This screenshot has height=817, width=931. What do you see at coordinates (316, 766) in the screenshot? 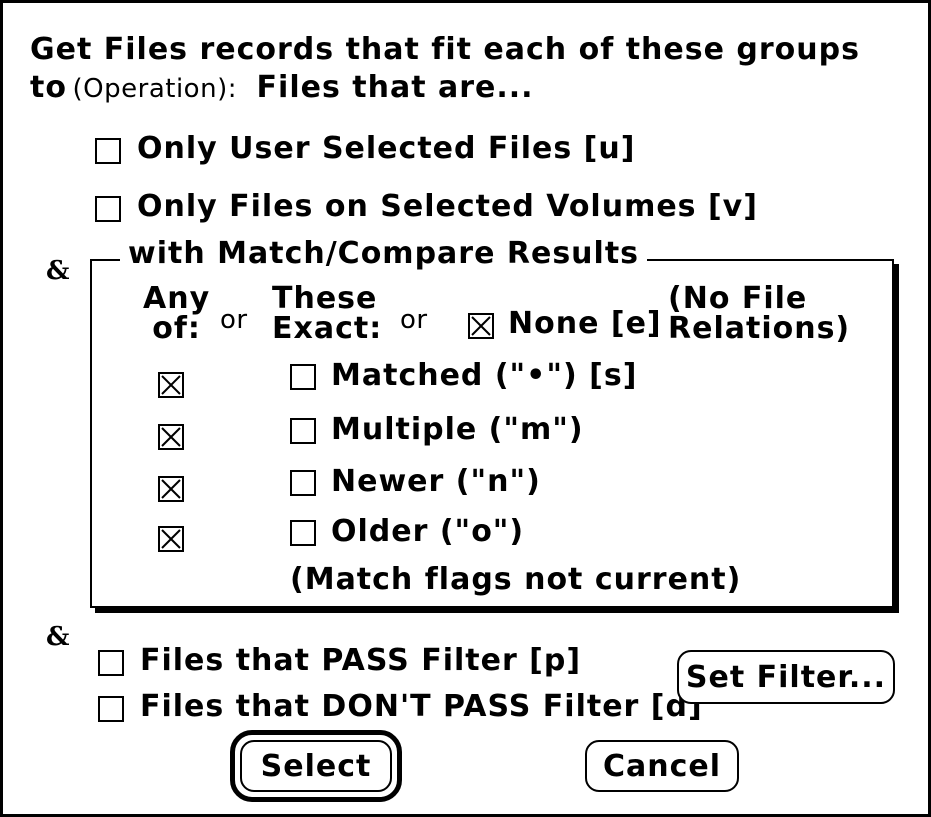
I see `select-button: Select` at bounding box center [316, 766].